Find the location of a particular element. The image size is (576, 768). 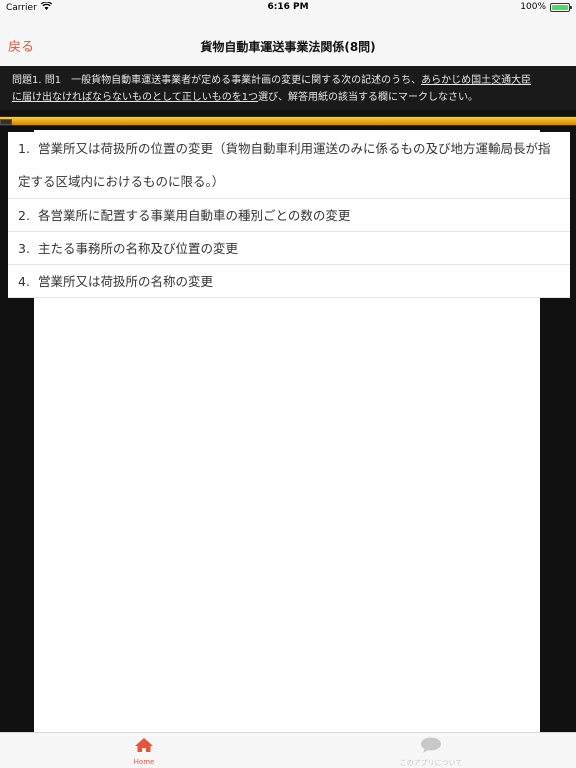

status-bar: Carrier 6:16 PM 100% is located at coordinates (288, 8).